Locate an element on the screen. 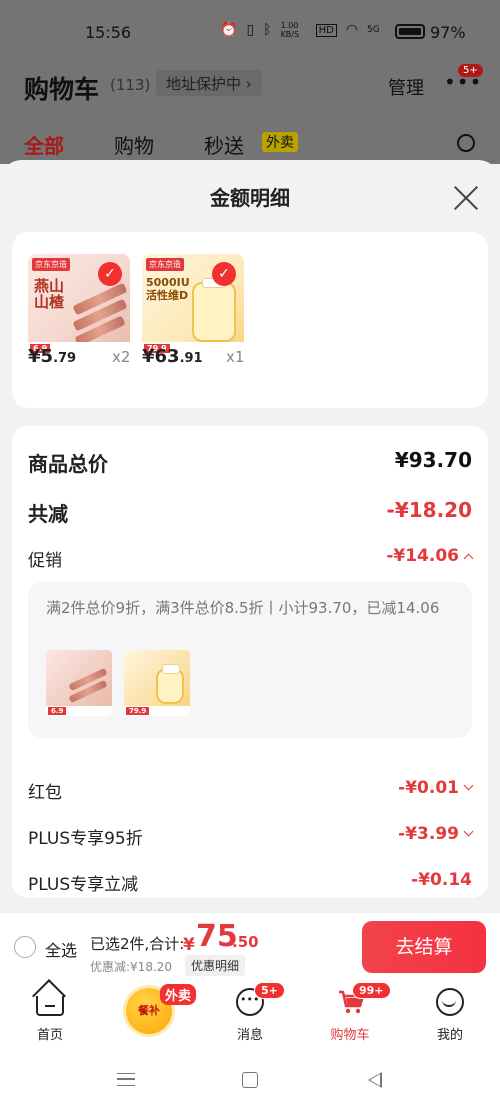  wifi-icon: ◠ is located at coordinates (352, 30).